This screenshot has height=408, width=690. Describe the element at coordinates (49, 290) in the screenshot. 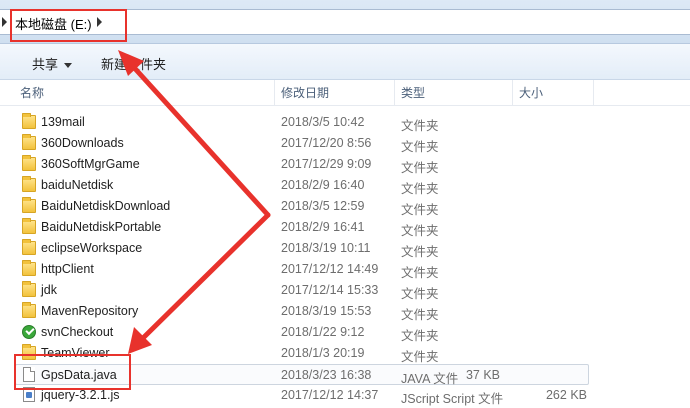

I see `file-name: jdk` at that location.